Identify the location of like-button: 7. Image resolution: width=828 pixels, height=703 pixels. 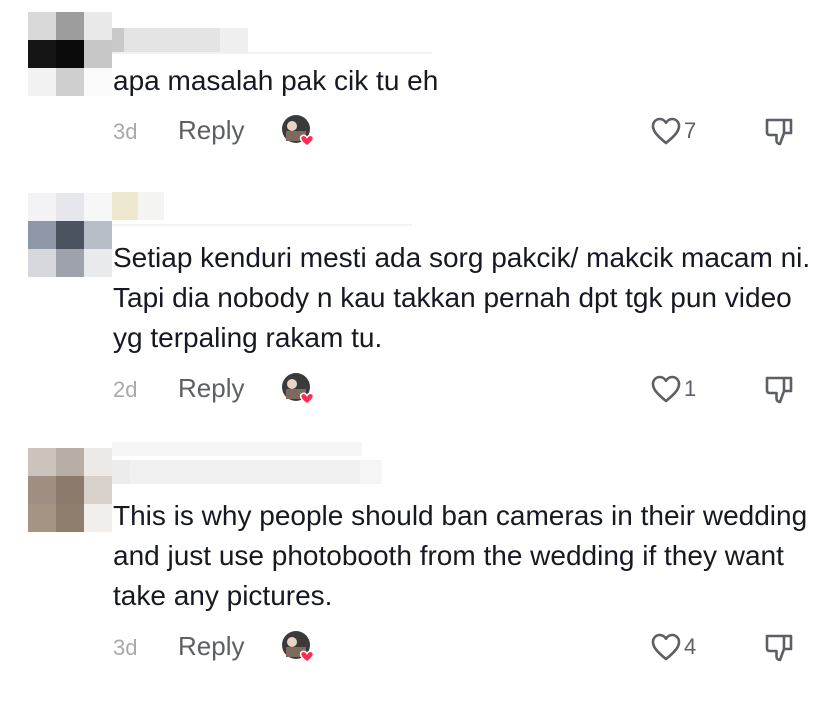
(673, 131).